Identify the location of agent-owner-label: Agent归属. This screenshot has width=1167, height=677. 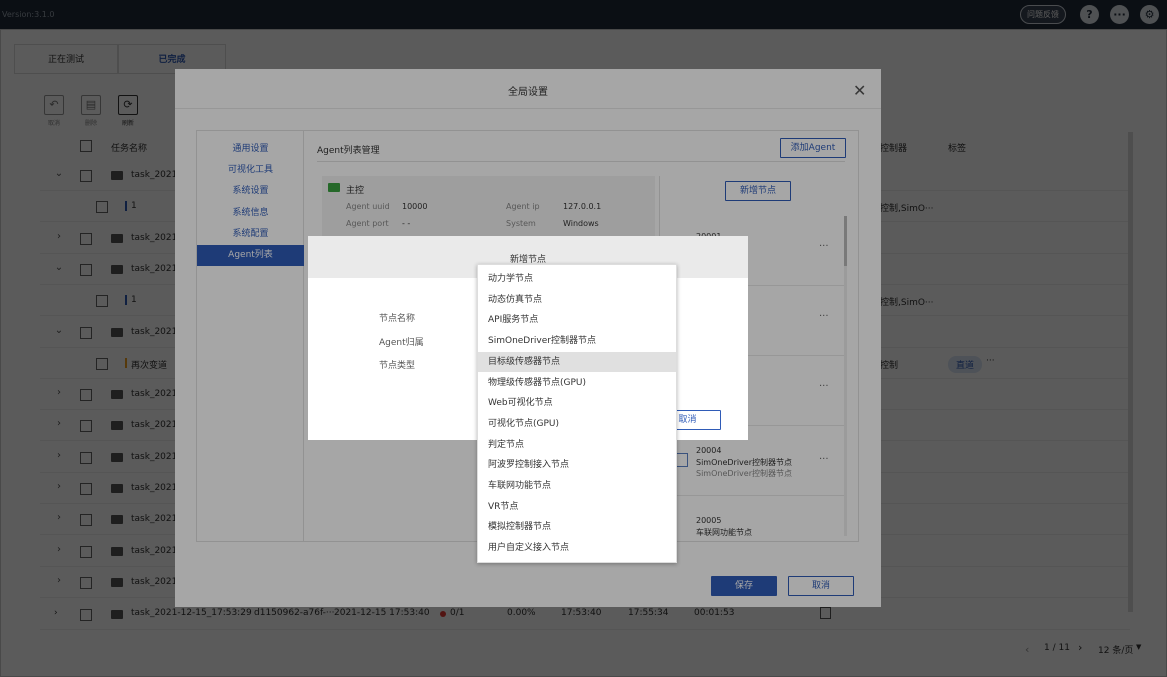
(401, 343).